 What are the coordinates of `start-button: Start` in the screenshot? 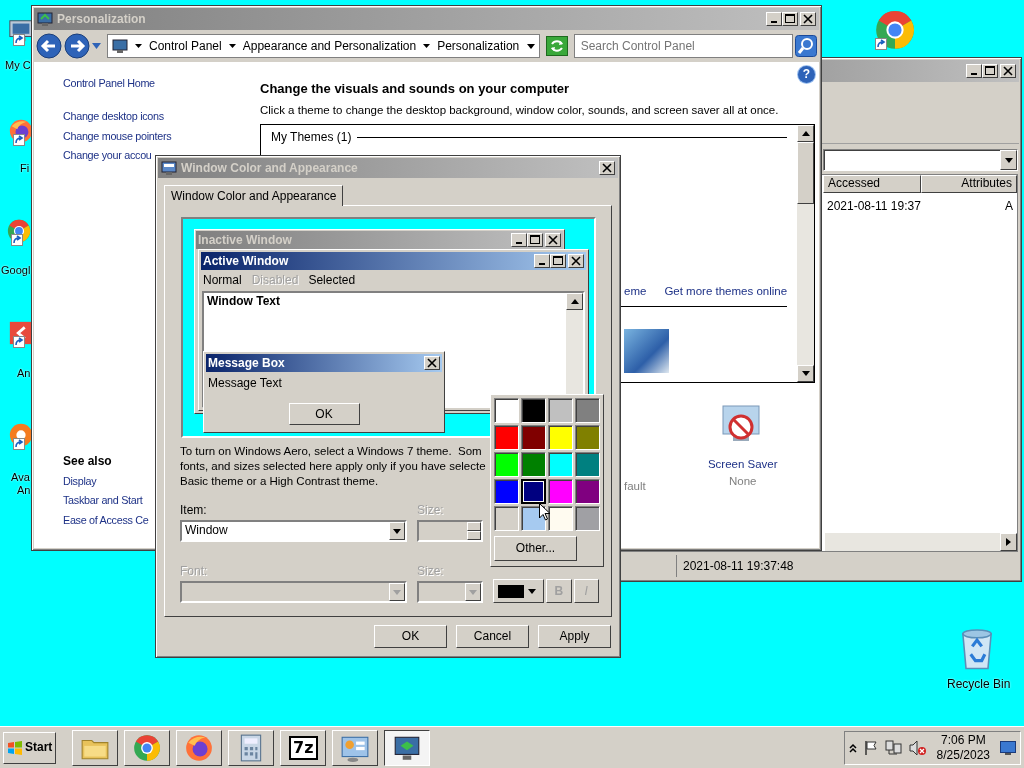 It's located at (30, 747).